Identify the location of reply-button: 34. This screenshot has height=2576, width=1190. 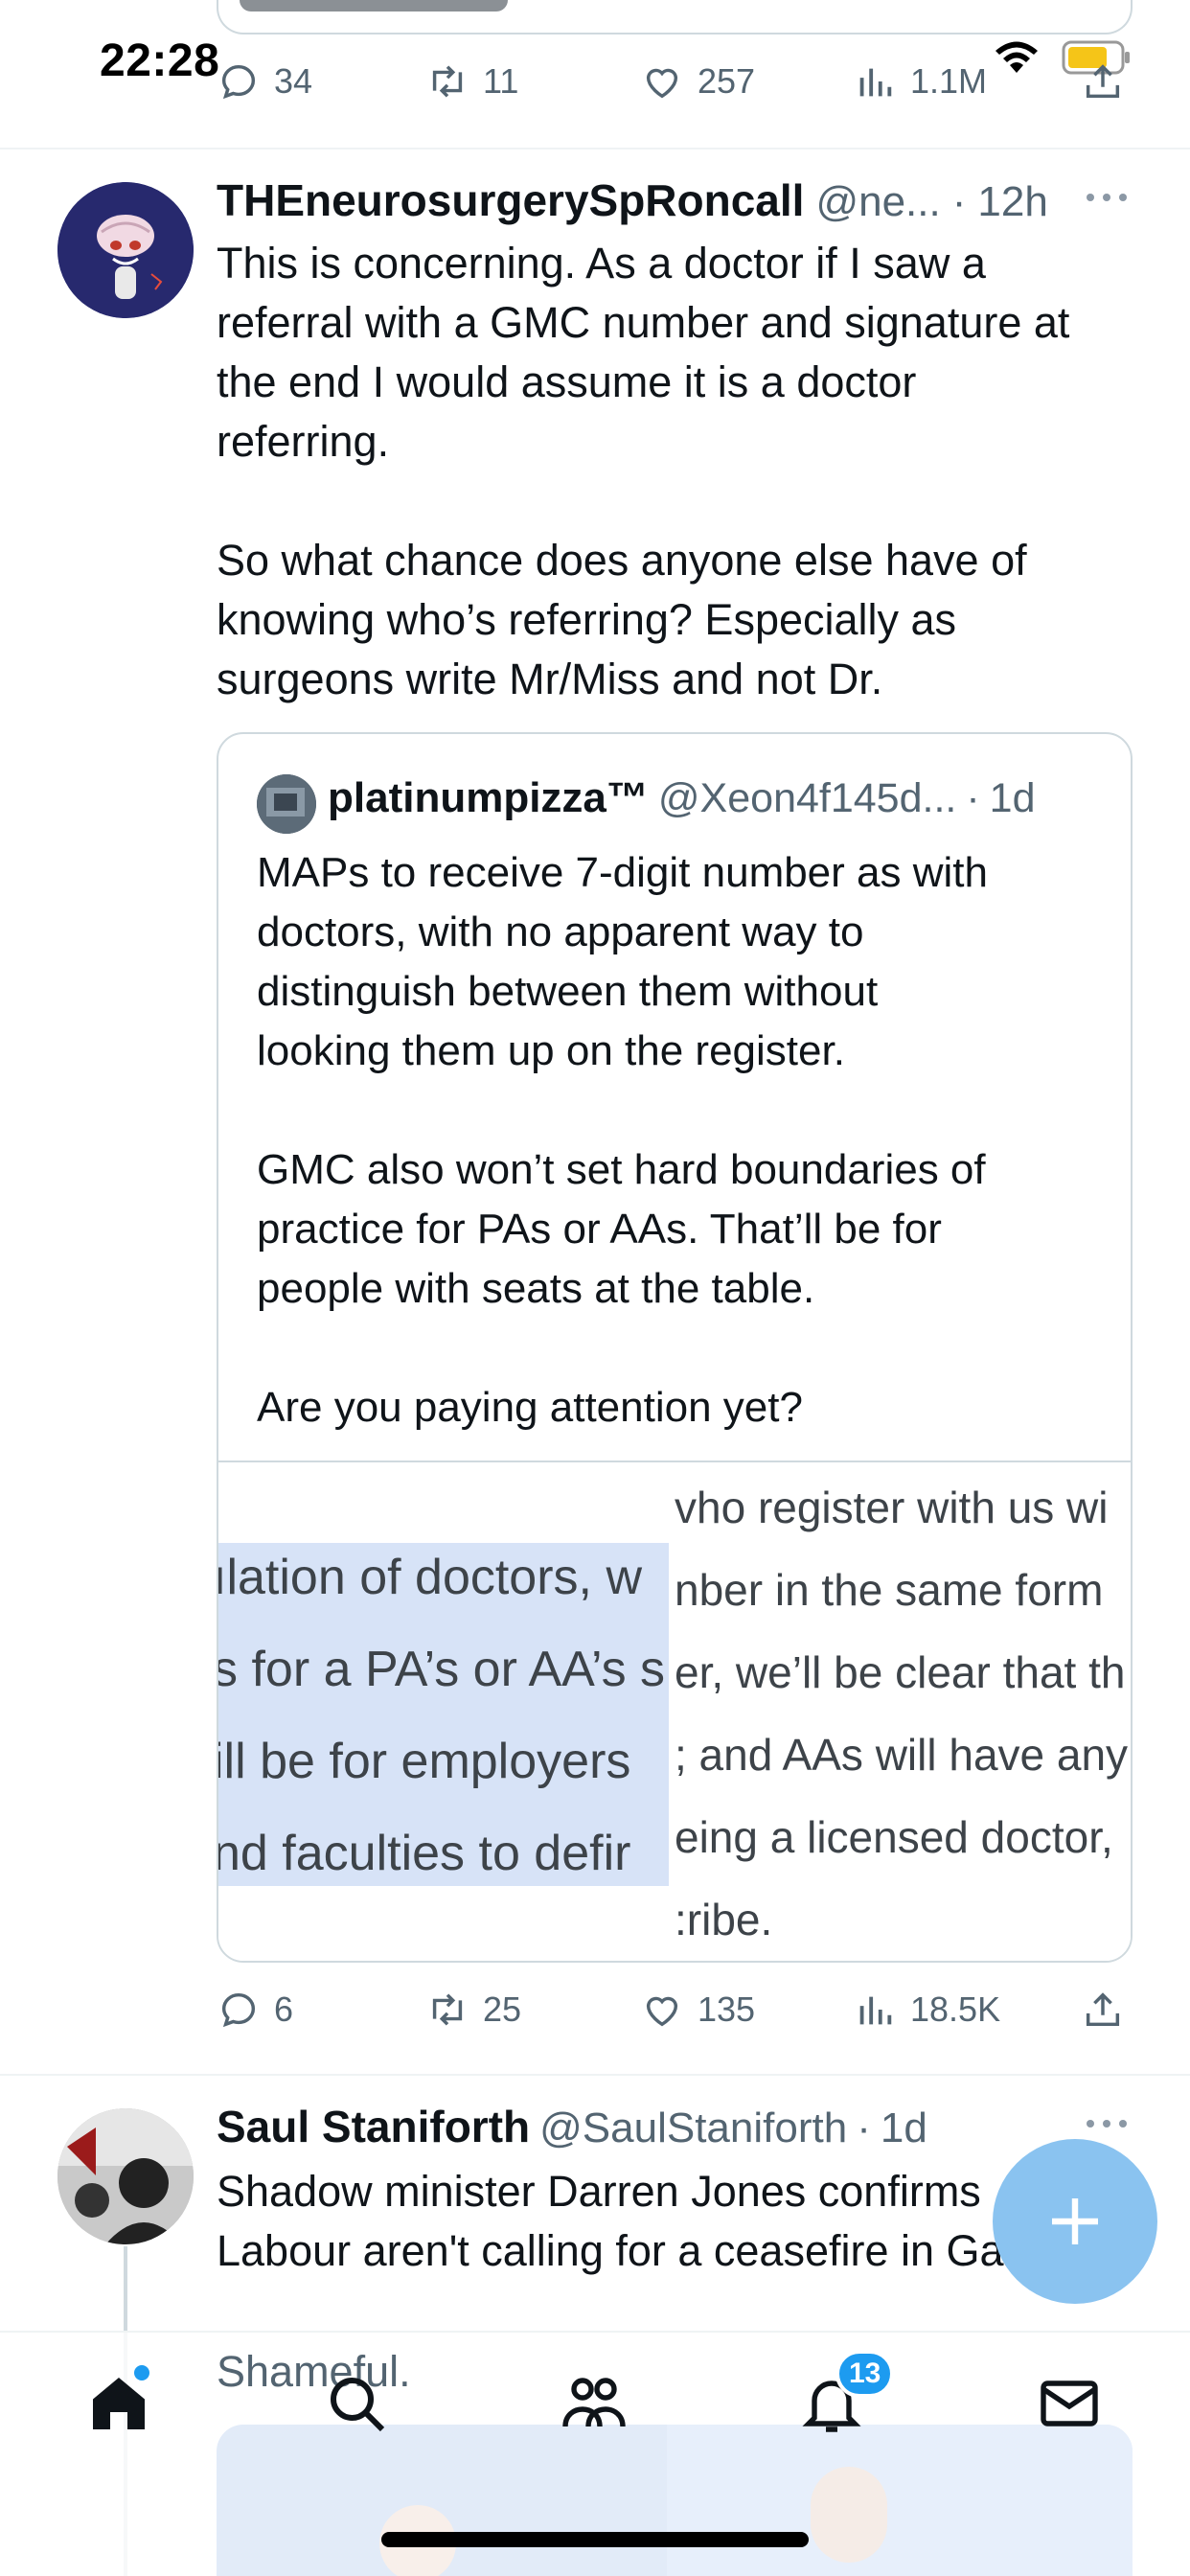
(264, 81).